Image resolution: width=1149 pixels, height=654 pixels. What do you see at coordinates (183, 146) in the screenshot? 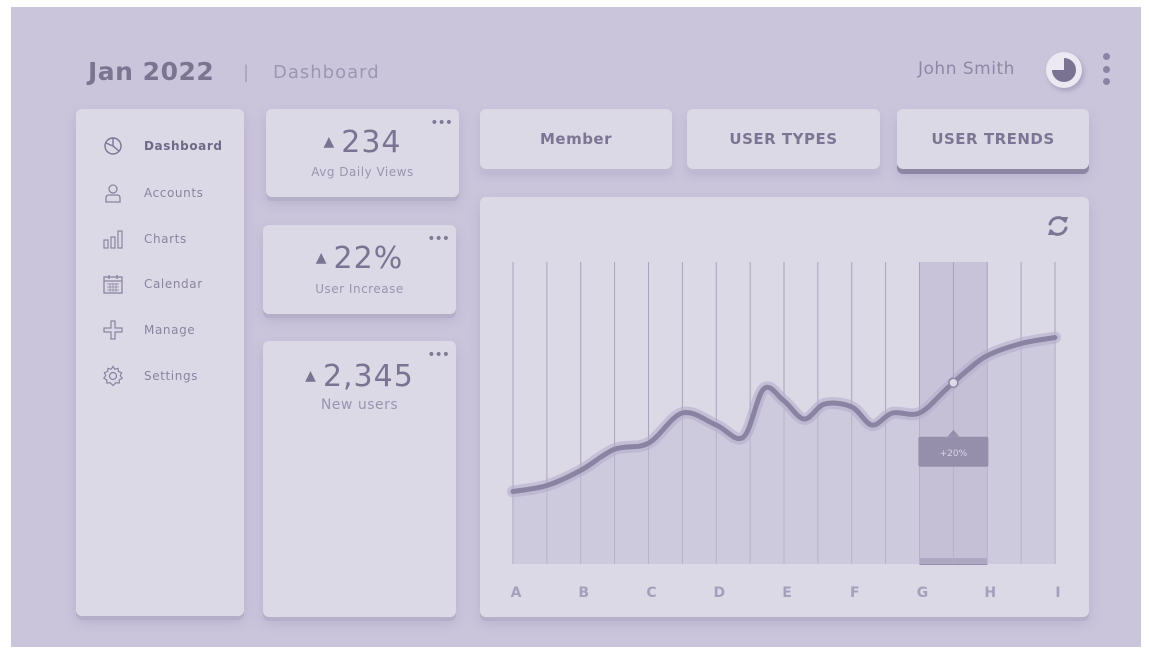
I see `sidebar-item-label: Dashboard` at bounding box center [183, 146].